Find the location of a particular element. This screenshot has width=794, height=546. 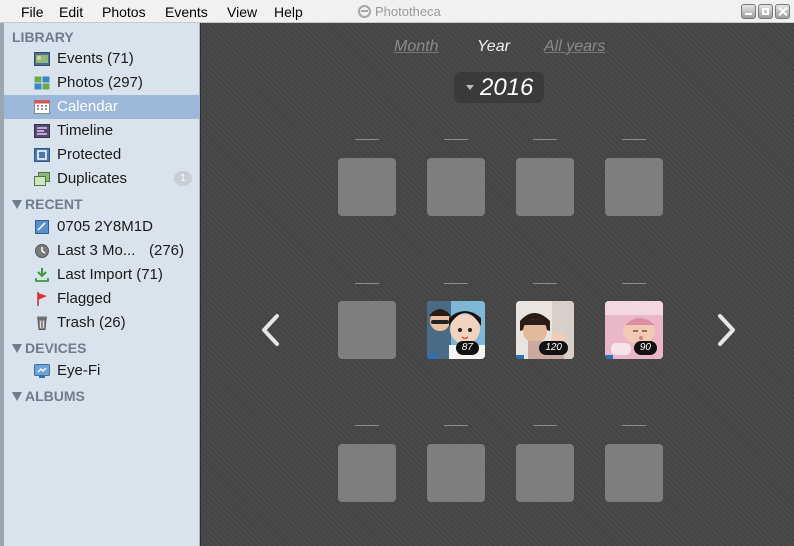

sidebar-item-protected: Protected is located at coordinates (101, 155).